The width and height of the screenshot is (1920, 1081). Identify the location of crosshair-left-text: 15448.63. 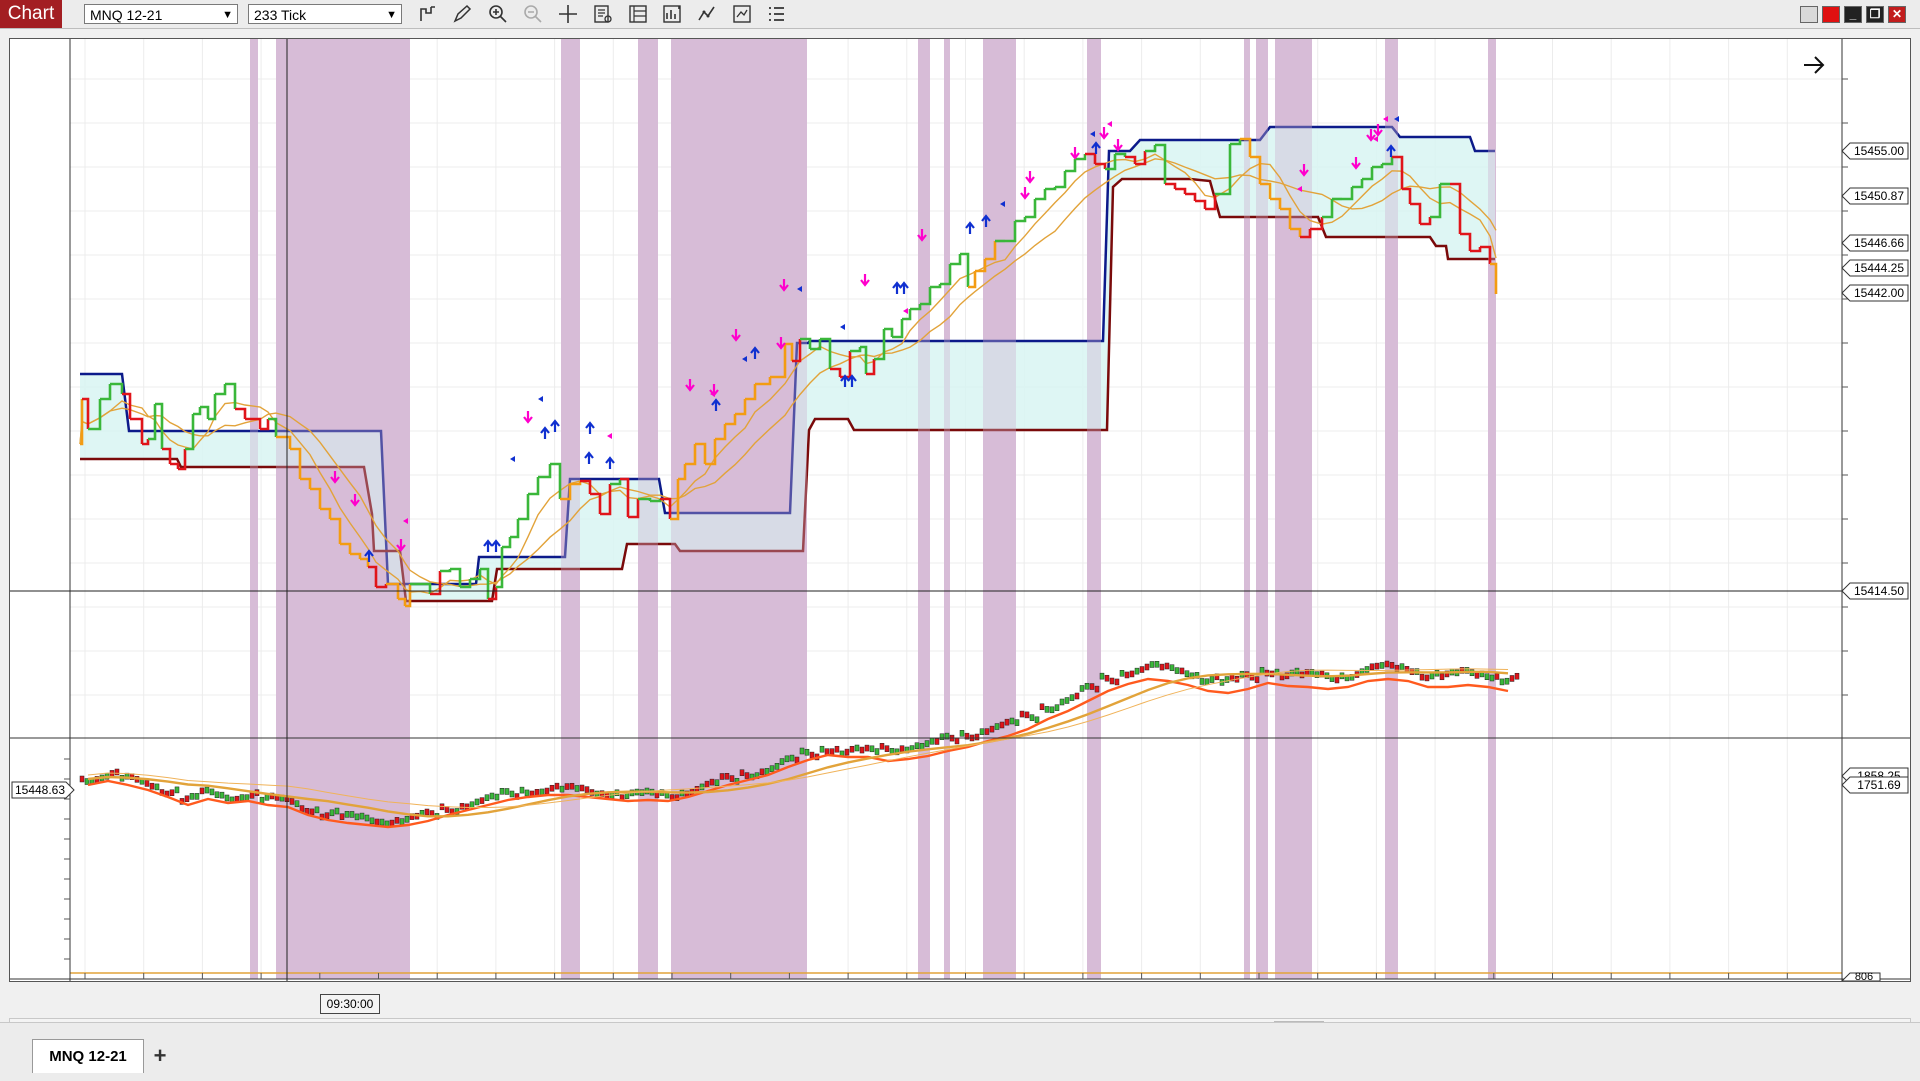
(40, 790).